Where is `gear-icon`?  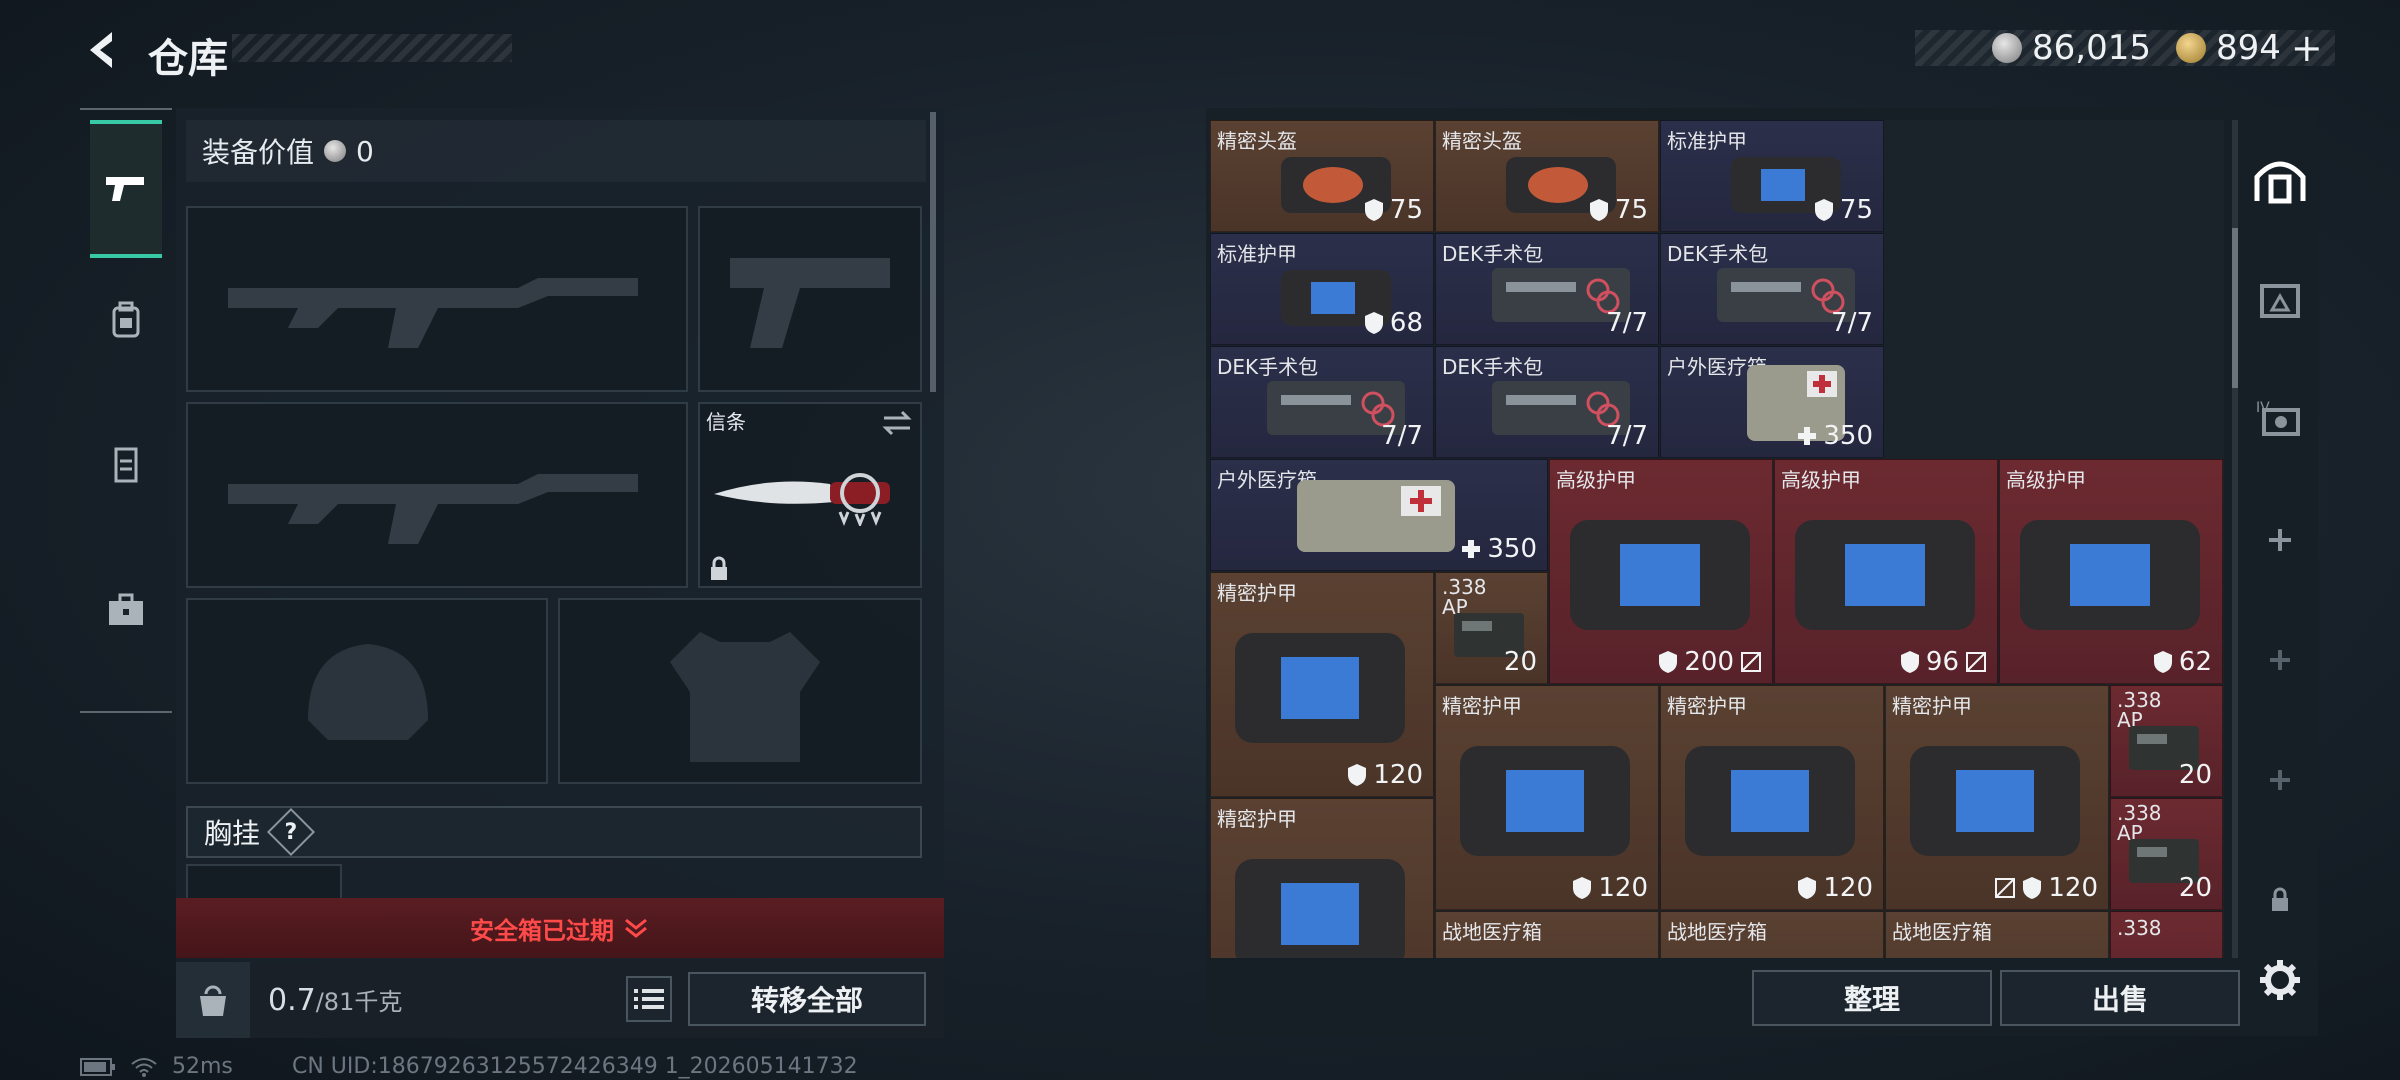
gear-icon is located at coordinates (2280, 980).